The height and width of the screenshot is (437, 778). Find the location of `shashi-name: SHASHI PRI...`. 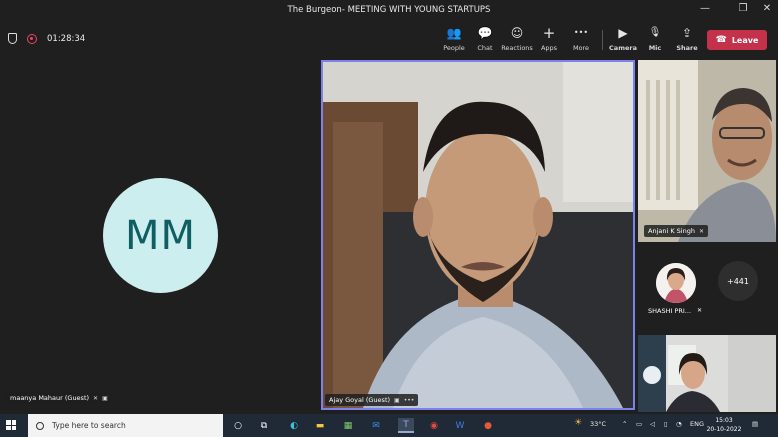

shashi-name: SHASHI PRI... is located at coordinates (670, 311).